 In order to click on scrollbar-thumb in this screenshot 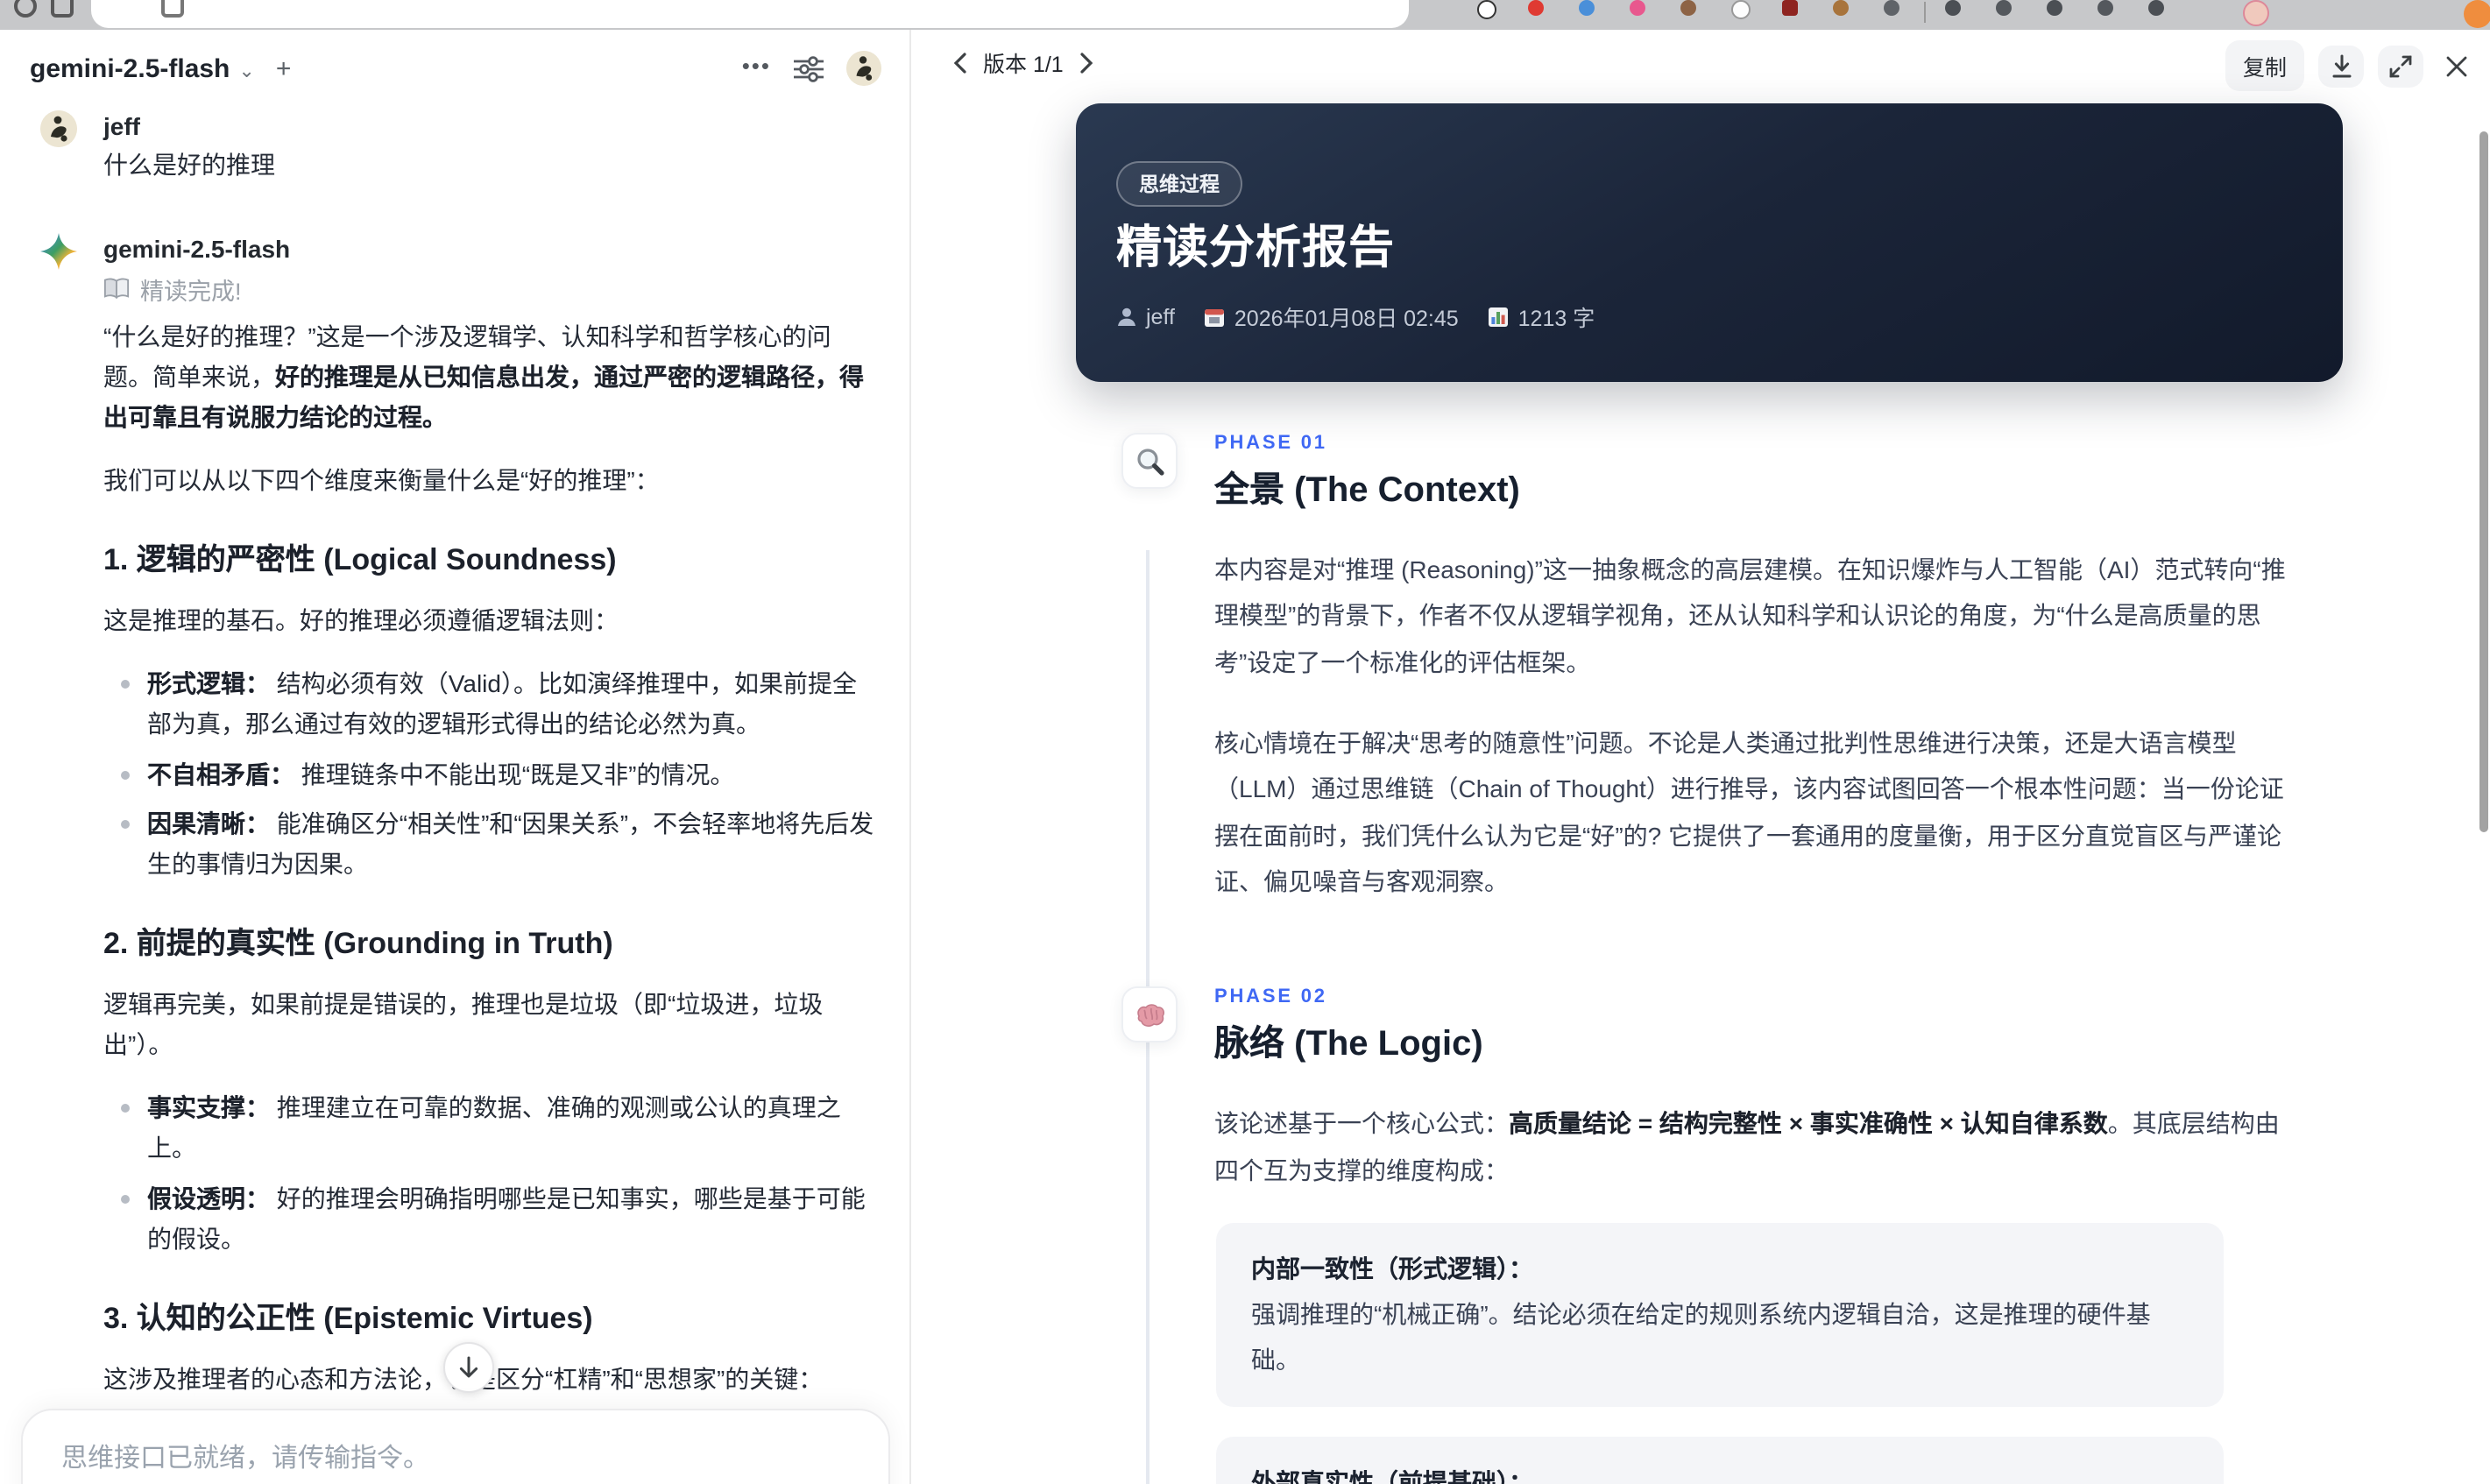, I will do `click(2484, 482)`.